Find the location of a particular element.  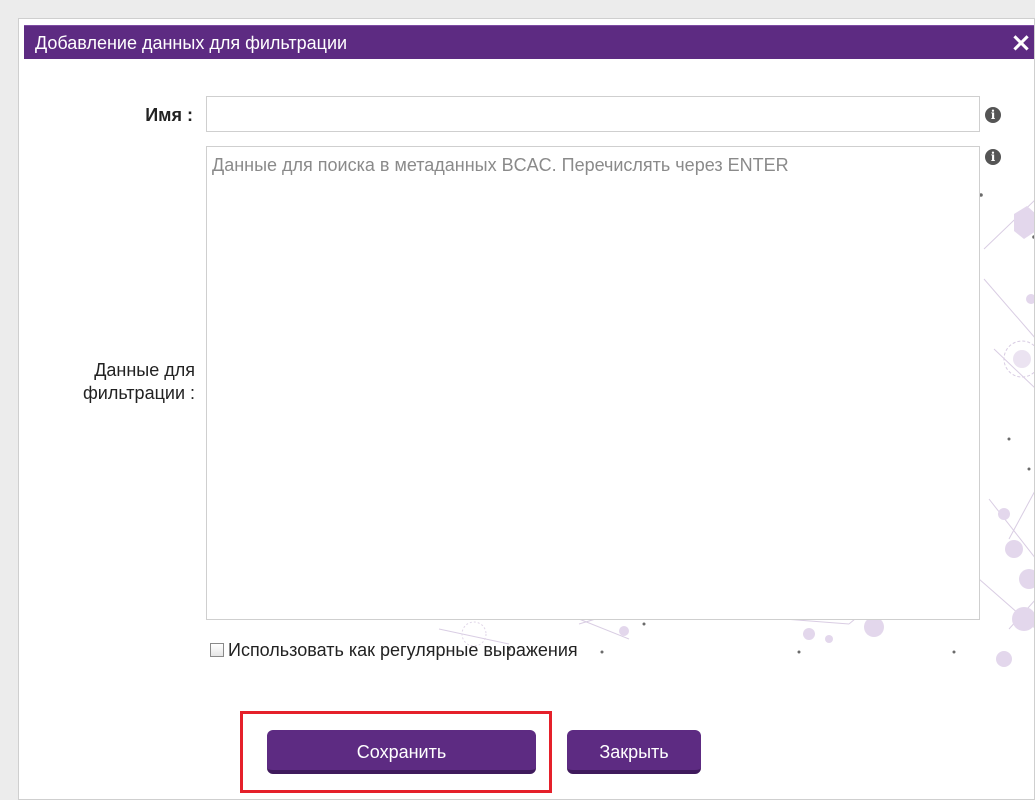

dialog-title: Добавление данных для фильтрации is located at coordinates (191, 43).